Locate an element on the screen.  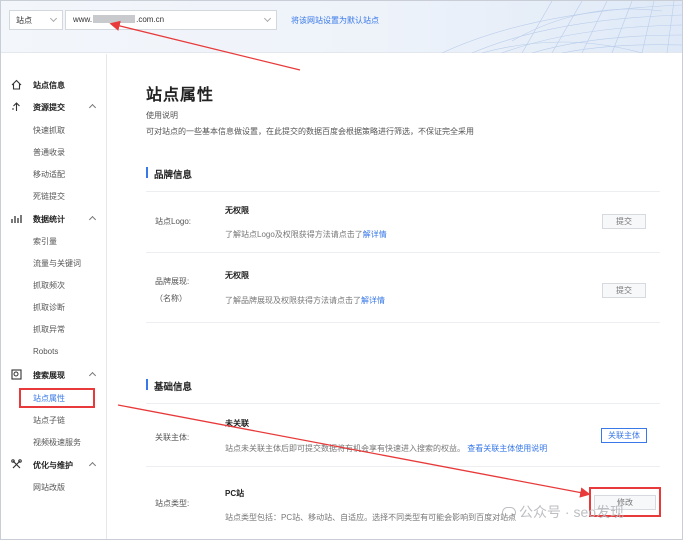
watermark-text: 公众号 · seo发现 is located at coordinates (572, 512).